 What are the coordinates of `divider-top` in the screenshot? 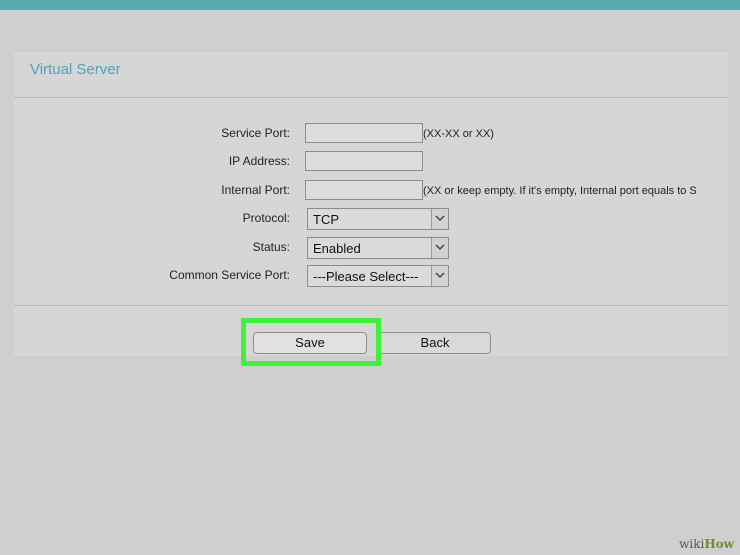 It's located at (371, 97).